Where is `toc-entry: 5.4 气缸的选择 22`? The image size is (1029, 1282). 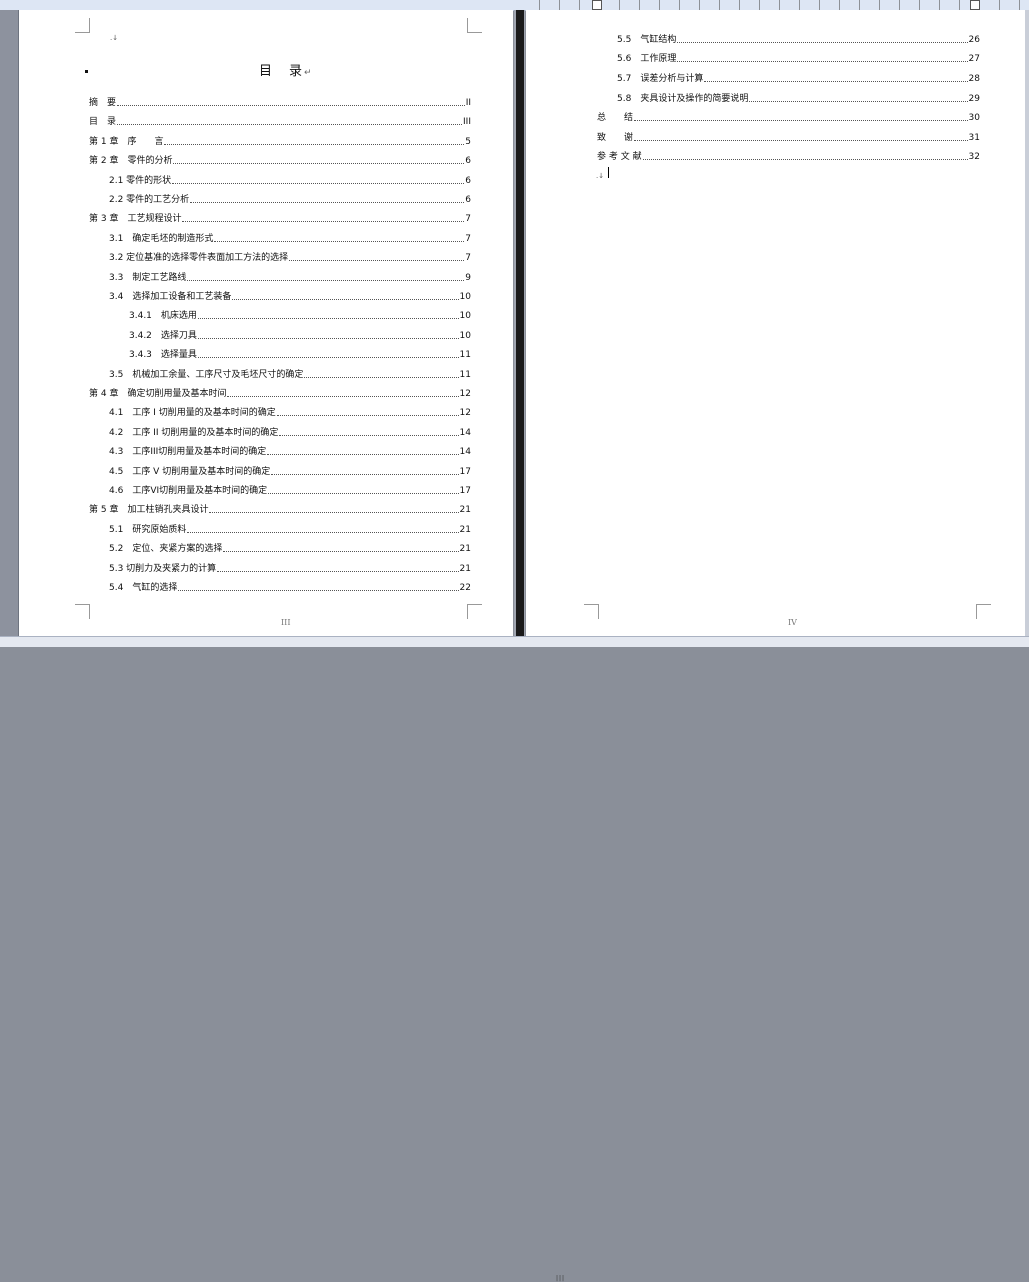 toc-entry: 5.4 气缸的选择 22 is located at coordinates (290, 588).